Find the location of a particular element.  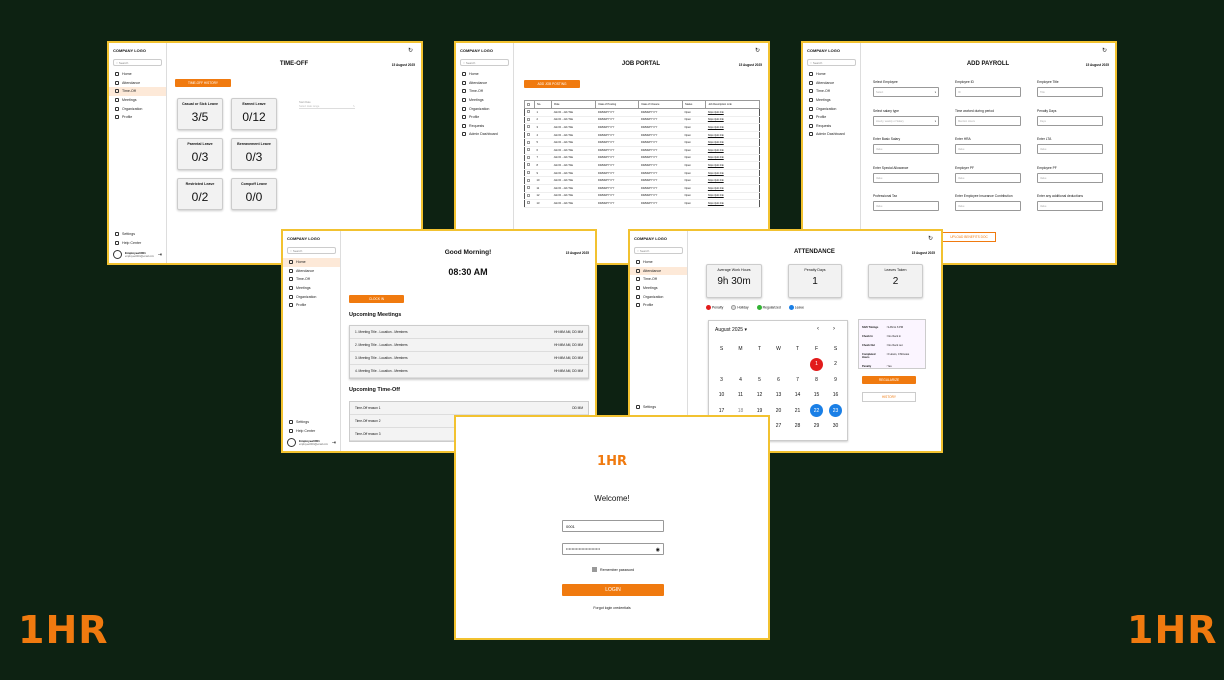

calendar-day: 28 is located at coordinates (797, 427).